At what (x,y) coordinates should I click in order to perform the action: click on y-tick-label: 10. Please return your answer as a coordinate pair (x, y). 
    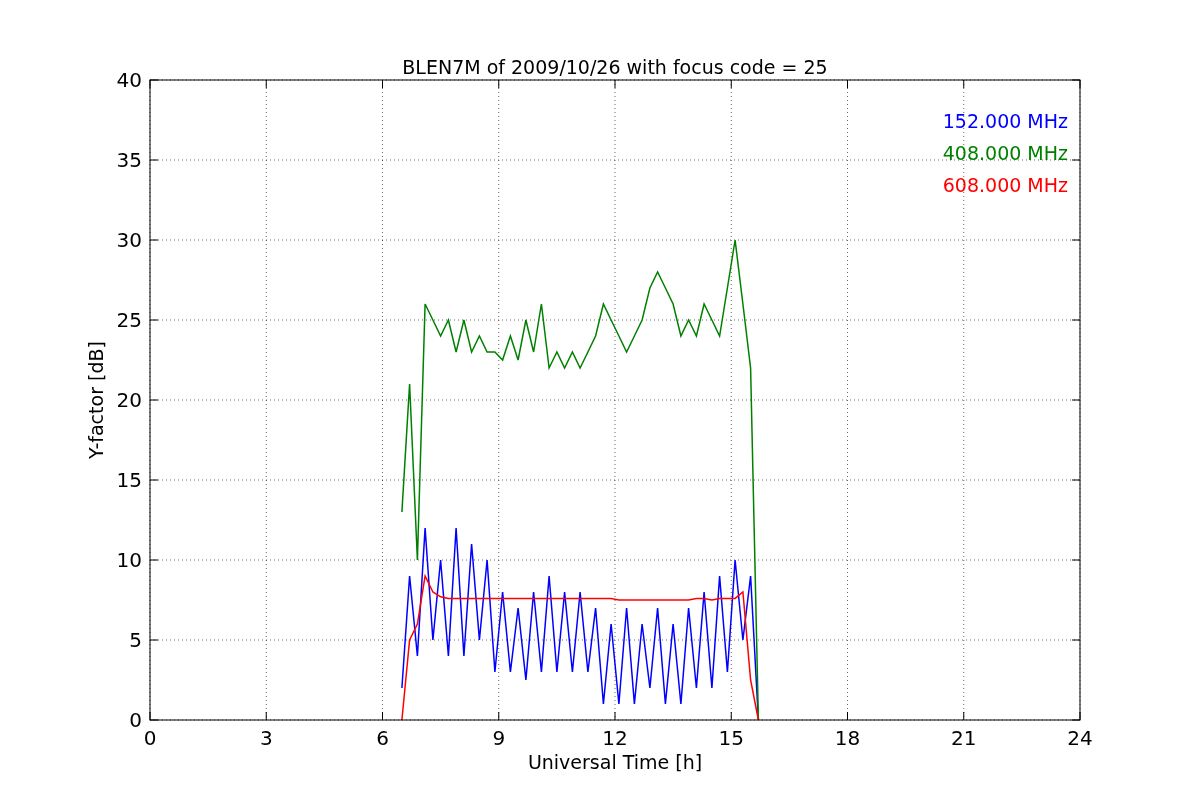
    Looking at the image, I should click on (129, 560).